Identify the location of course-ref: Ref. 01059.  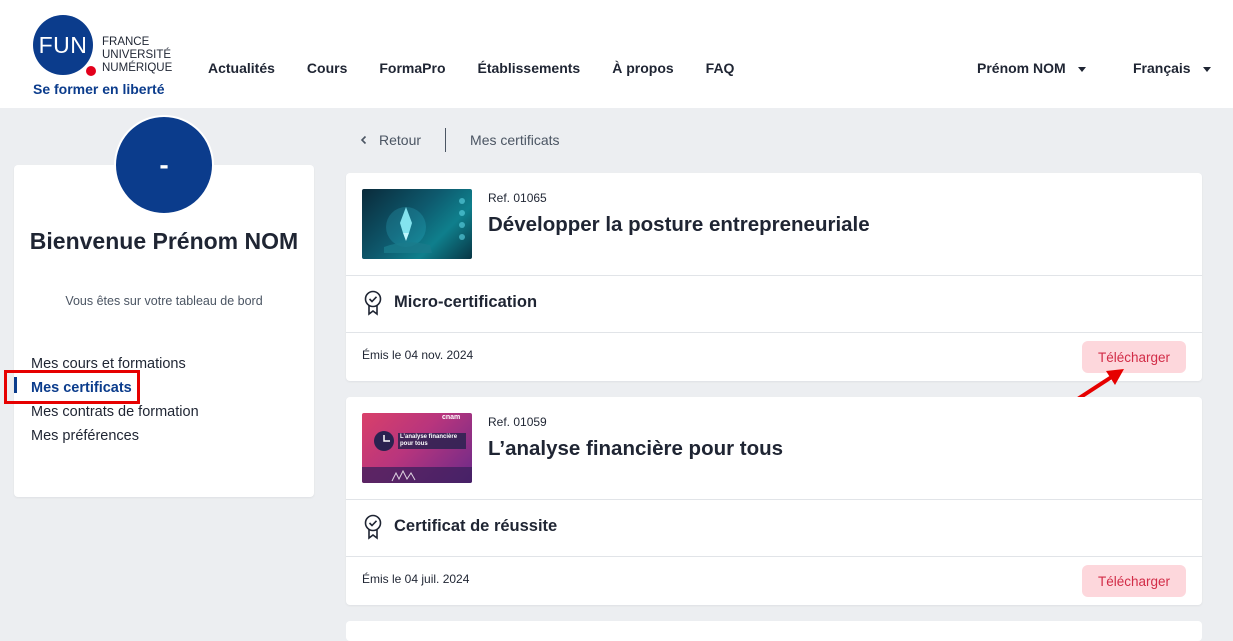
(517, 422).